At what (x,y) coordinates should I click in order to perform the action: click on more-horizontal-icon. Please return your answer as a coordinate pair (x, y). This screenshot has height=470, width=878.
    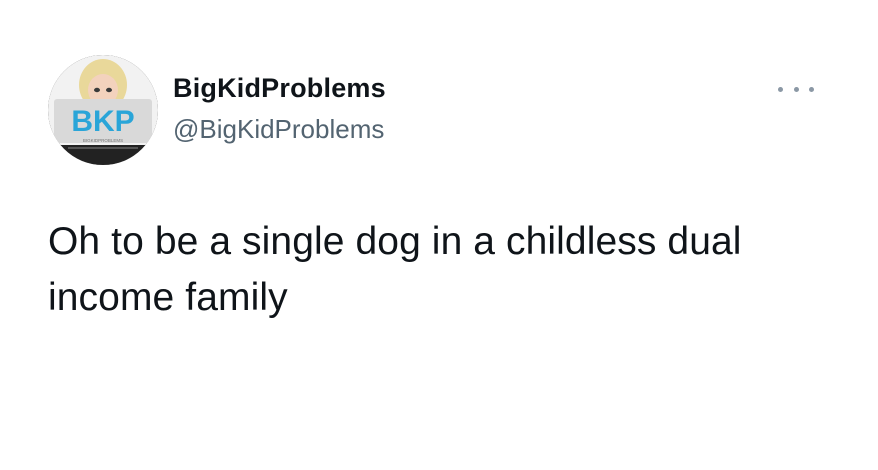
    Looking at the image, I should click on (796, 89).